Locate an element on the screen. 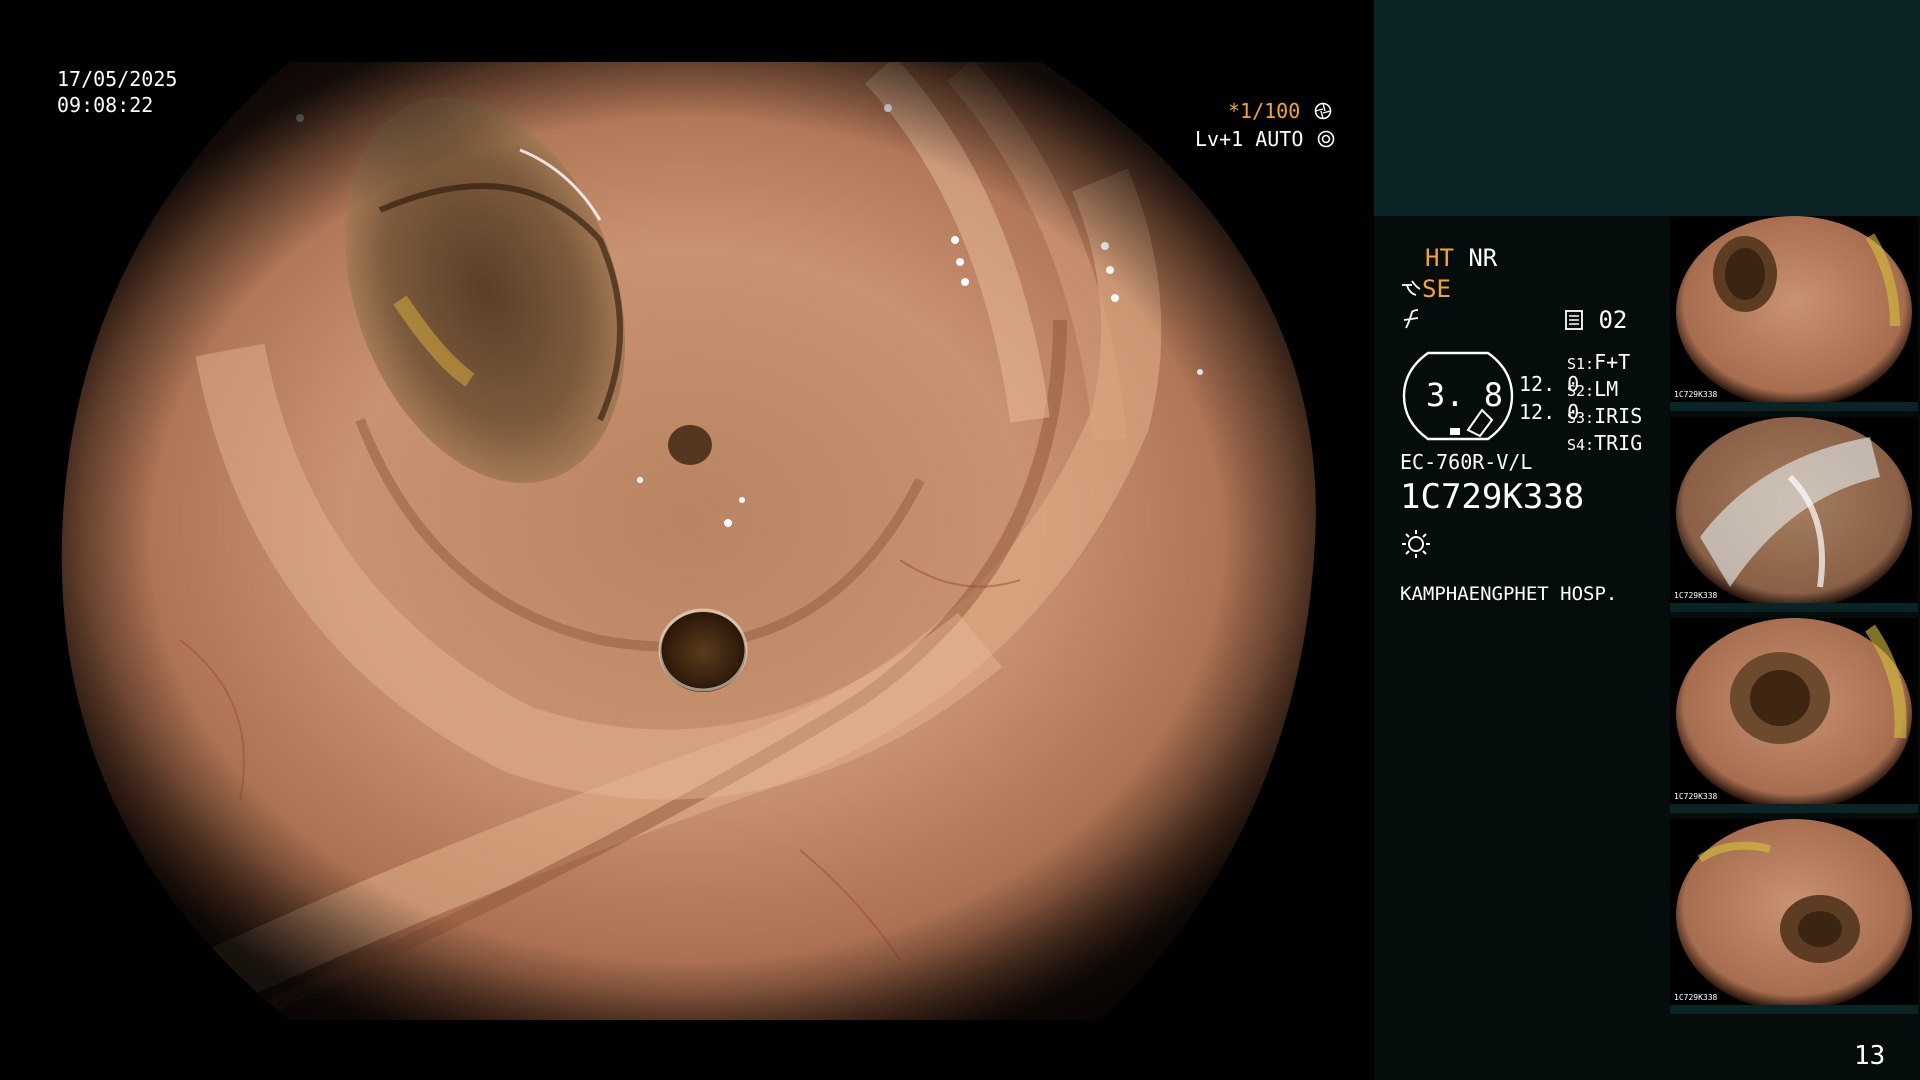 This screenshot has height=1080, width=1920. shutter-readout: *1/100 is located at coordinates (1280, 111).